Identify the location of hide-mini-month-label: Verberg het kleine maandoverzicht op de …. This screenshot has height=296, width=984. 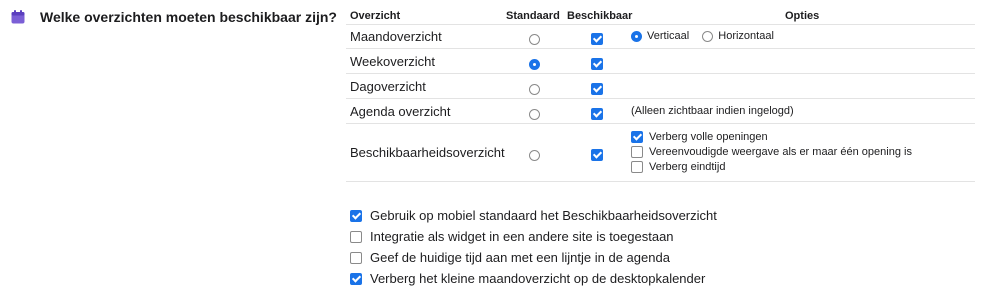
(538, 278).